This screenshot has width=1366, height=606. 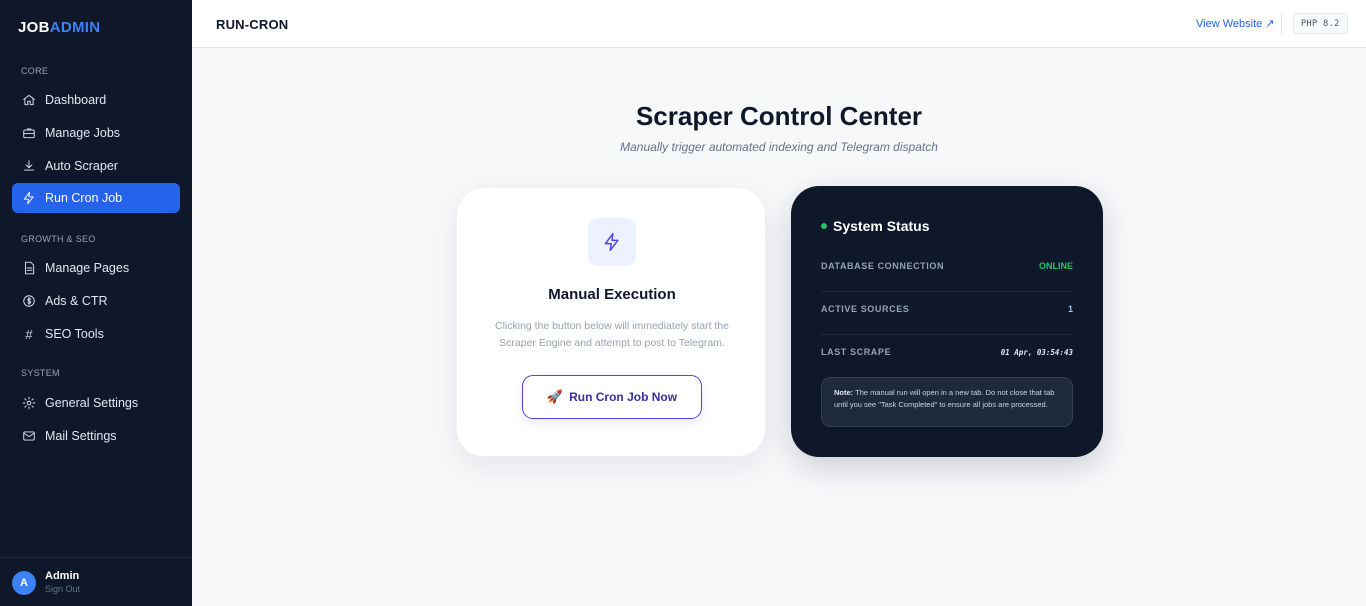 What do you see at coordinates (779, 116) in the screenshot?
I see `main-title: Scraper Control Center` at bounding box center [779, 116].